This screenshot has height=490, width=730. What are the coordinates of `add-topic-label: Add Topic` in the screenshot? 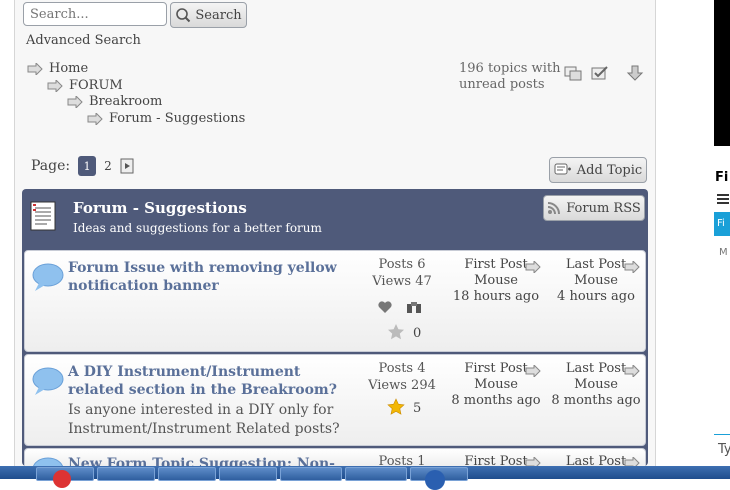 It's located at (609, 170).